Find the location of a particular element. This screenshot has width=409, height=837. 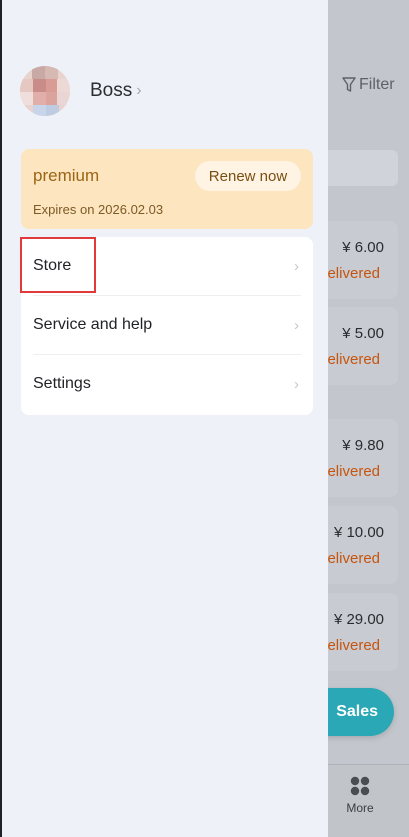

filter-label: Filter is located at coordinates (377, 84).